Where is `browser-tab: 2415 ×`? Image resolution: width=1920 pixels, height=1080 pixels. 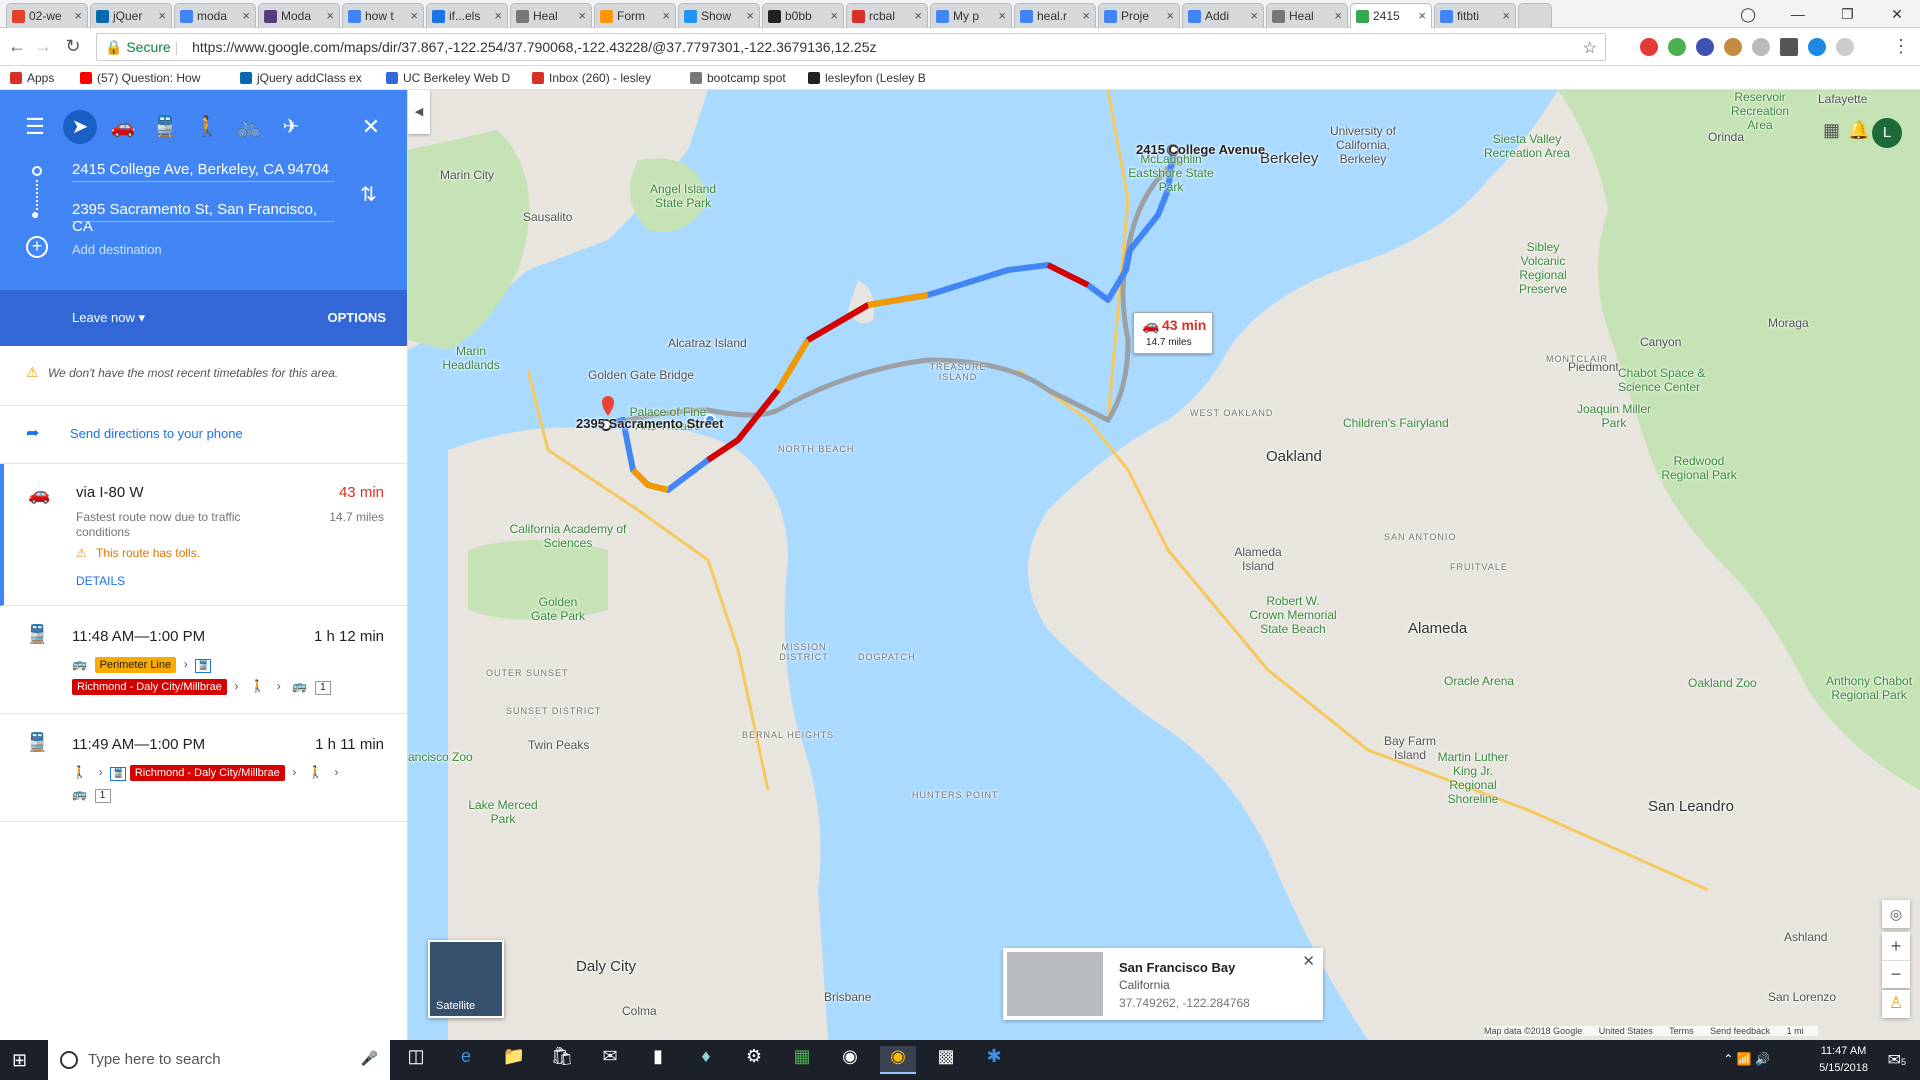 browser-tab: 2415 × is located at coordinates (1391, 15).